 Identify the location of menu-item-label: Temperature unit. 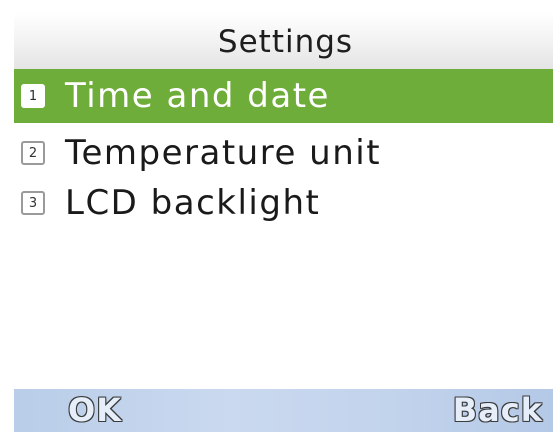
(223, 153).